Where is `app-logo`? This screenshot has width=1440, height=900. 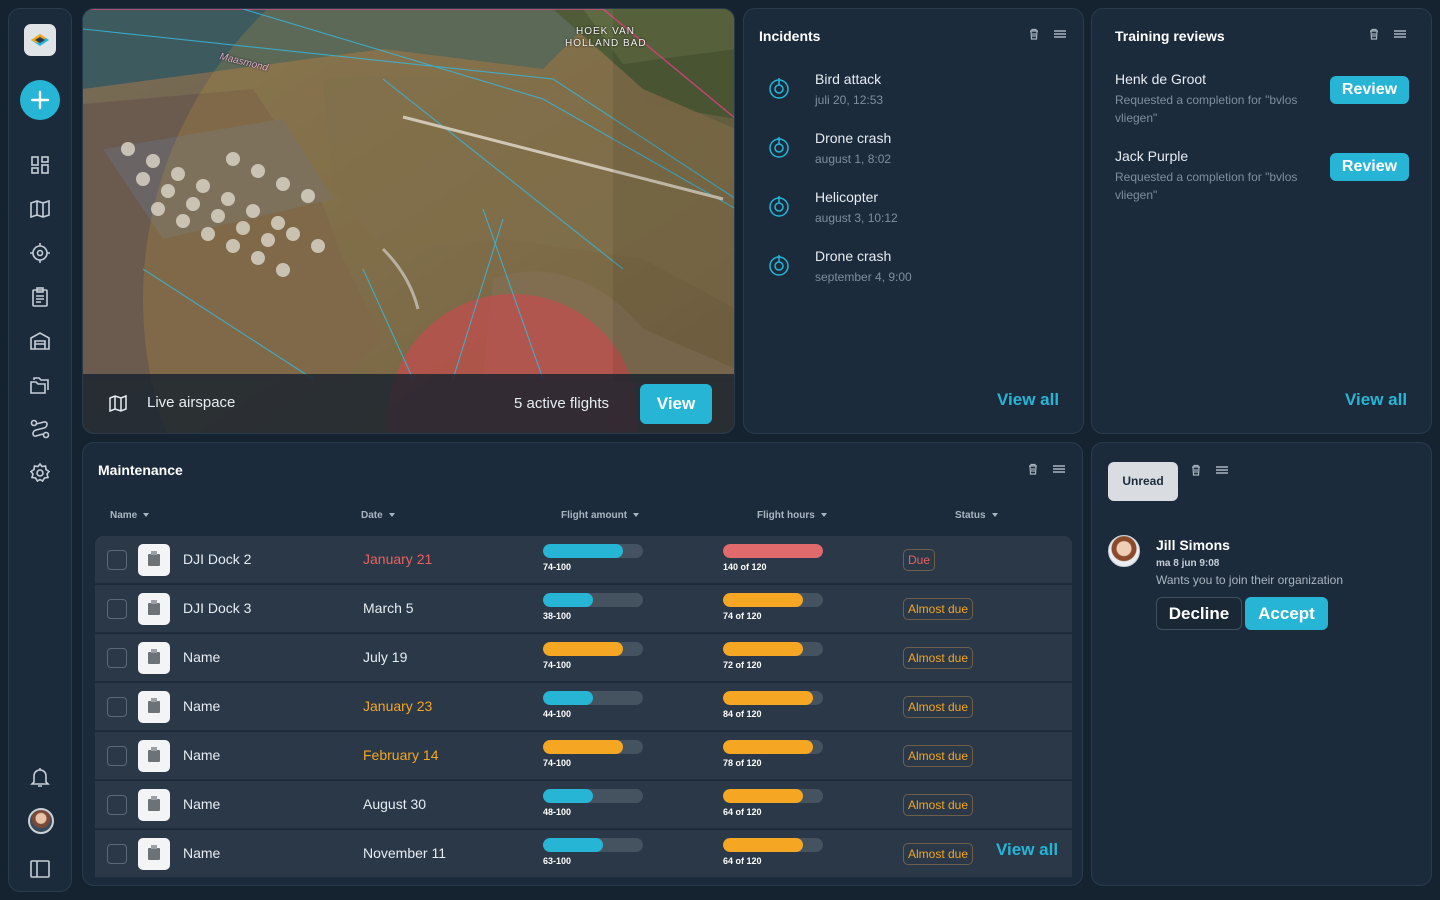
app-logo is located at coordinates (40, 40).